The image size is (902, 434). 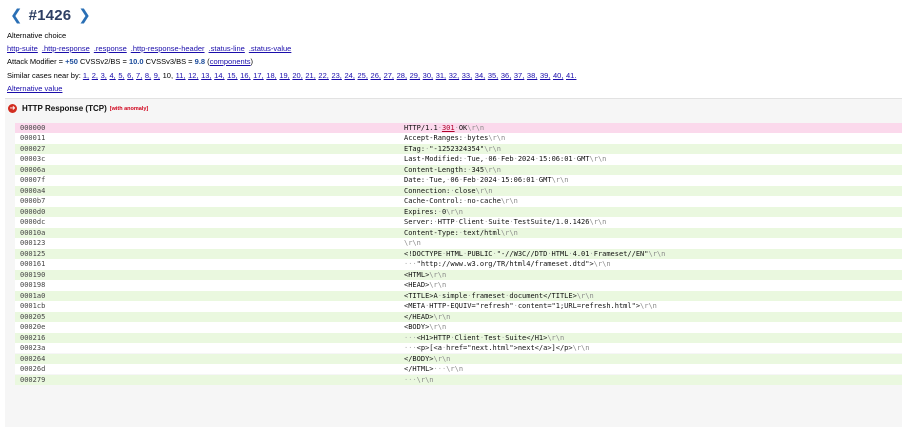 What do you see at coordinates (157, 75) in the screenshot?
I see `similar-case-link: 9,` at bounding box center [157, 75].